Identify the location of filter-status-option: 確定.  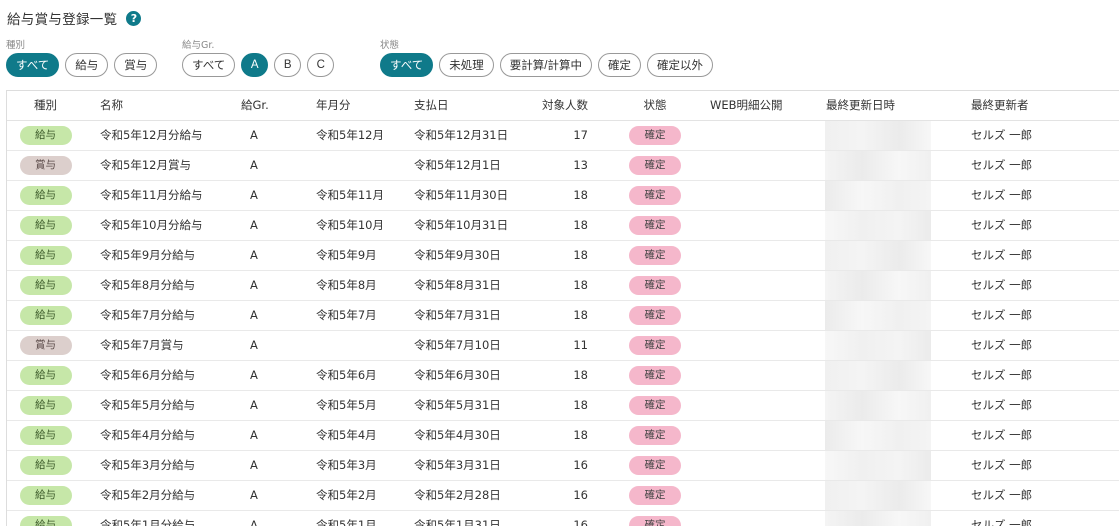
(619, 65).